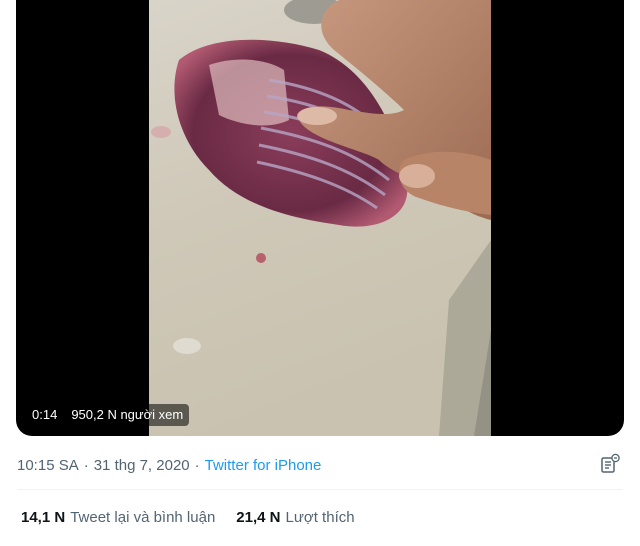 The image size is (640, 546). Describe the element at coordinates (43, 517) in the screenshot. I see `retweet-count: 14,1 N` at that location.